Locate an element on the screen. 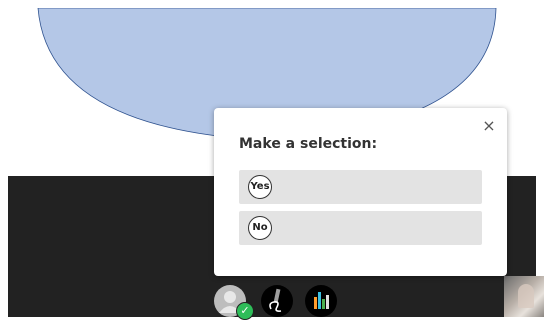 The height and width of the screenshot is (320, 544). annotation-button is located at coordinates (277, 301).